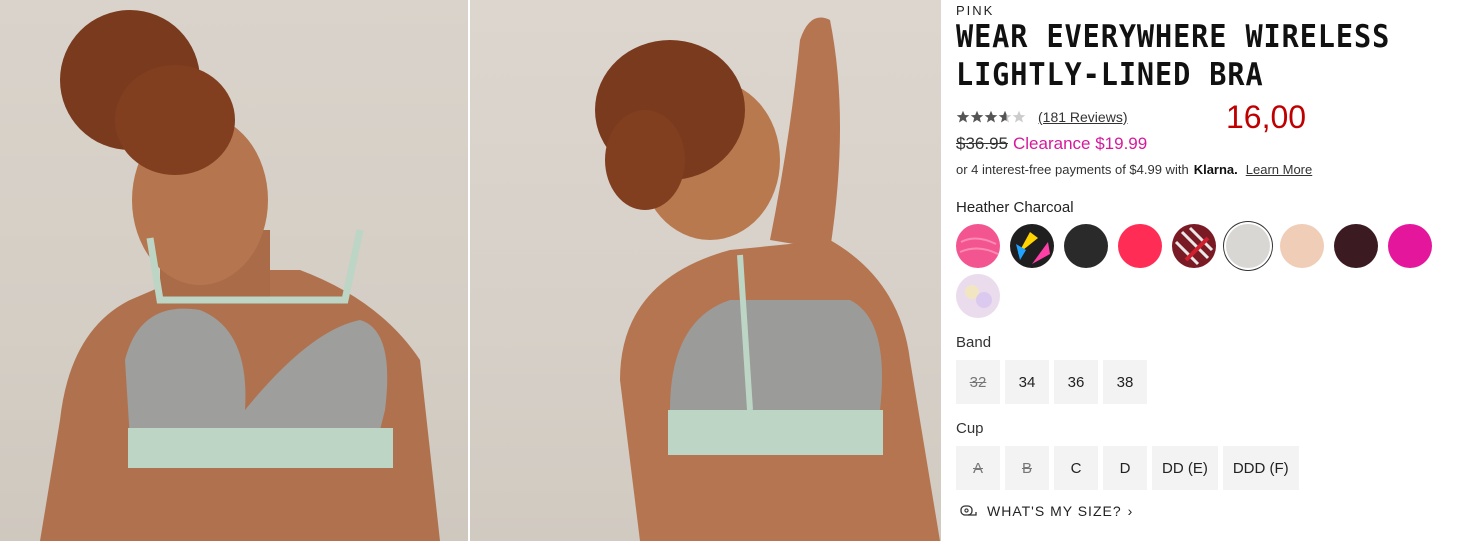 Image resolution: width=1464 pixels, height=541 pixels. I want to click on star-empty-icon, so click(1019, 116).